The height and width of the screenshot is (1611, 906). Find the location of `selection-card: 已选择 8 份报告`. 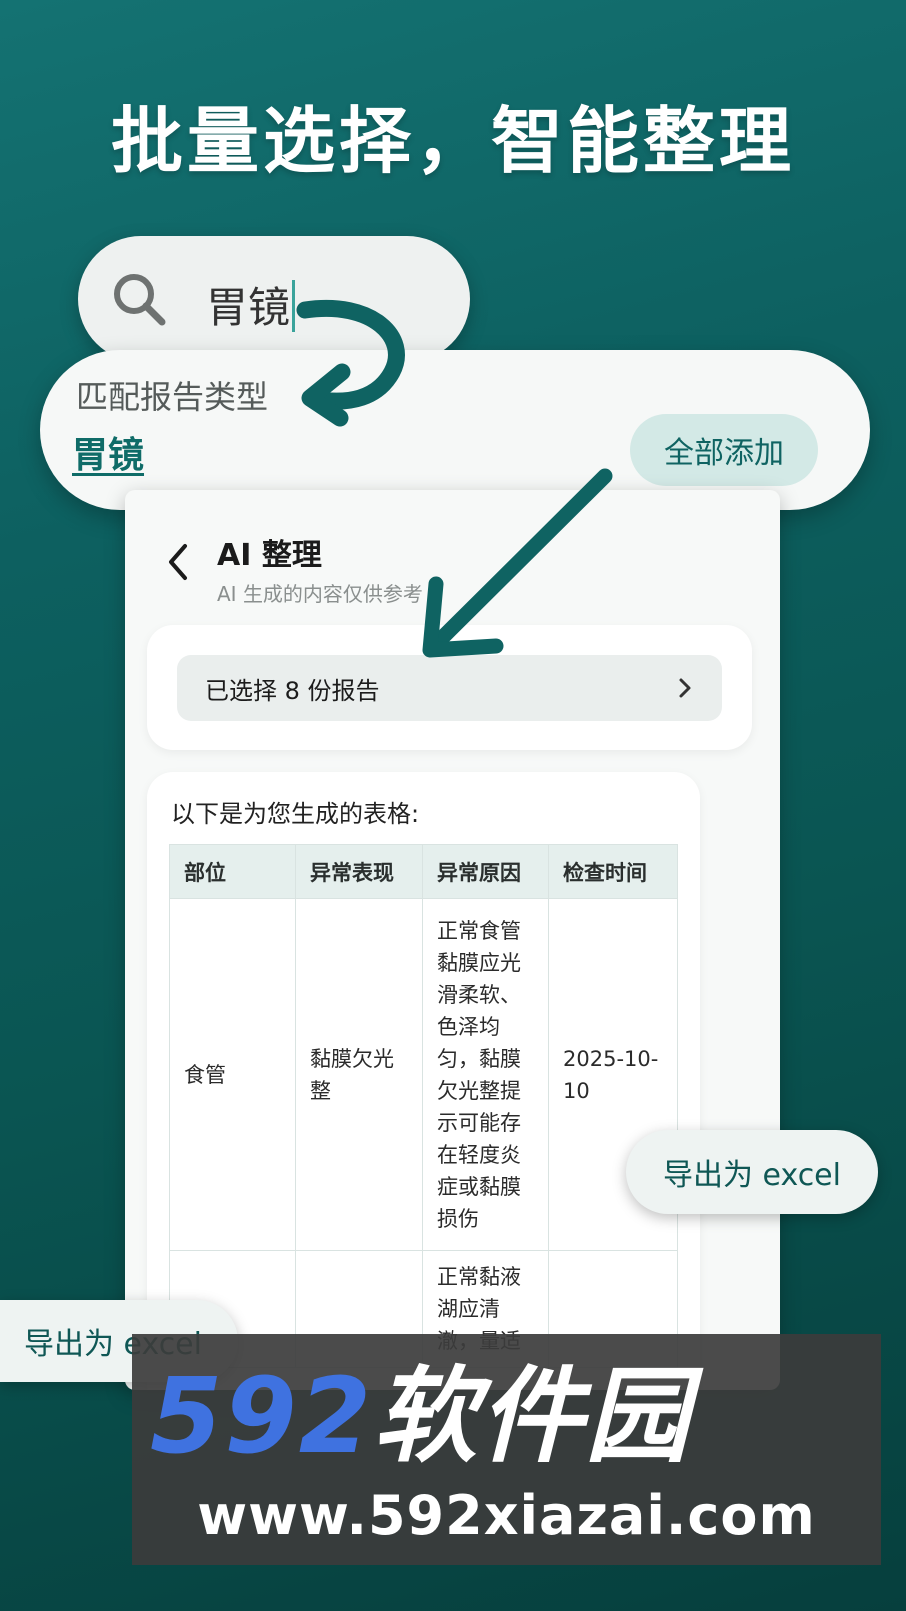

selection-card: 已选择 8 份报告 is located at coordinates (449, 687).